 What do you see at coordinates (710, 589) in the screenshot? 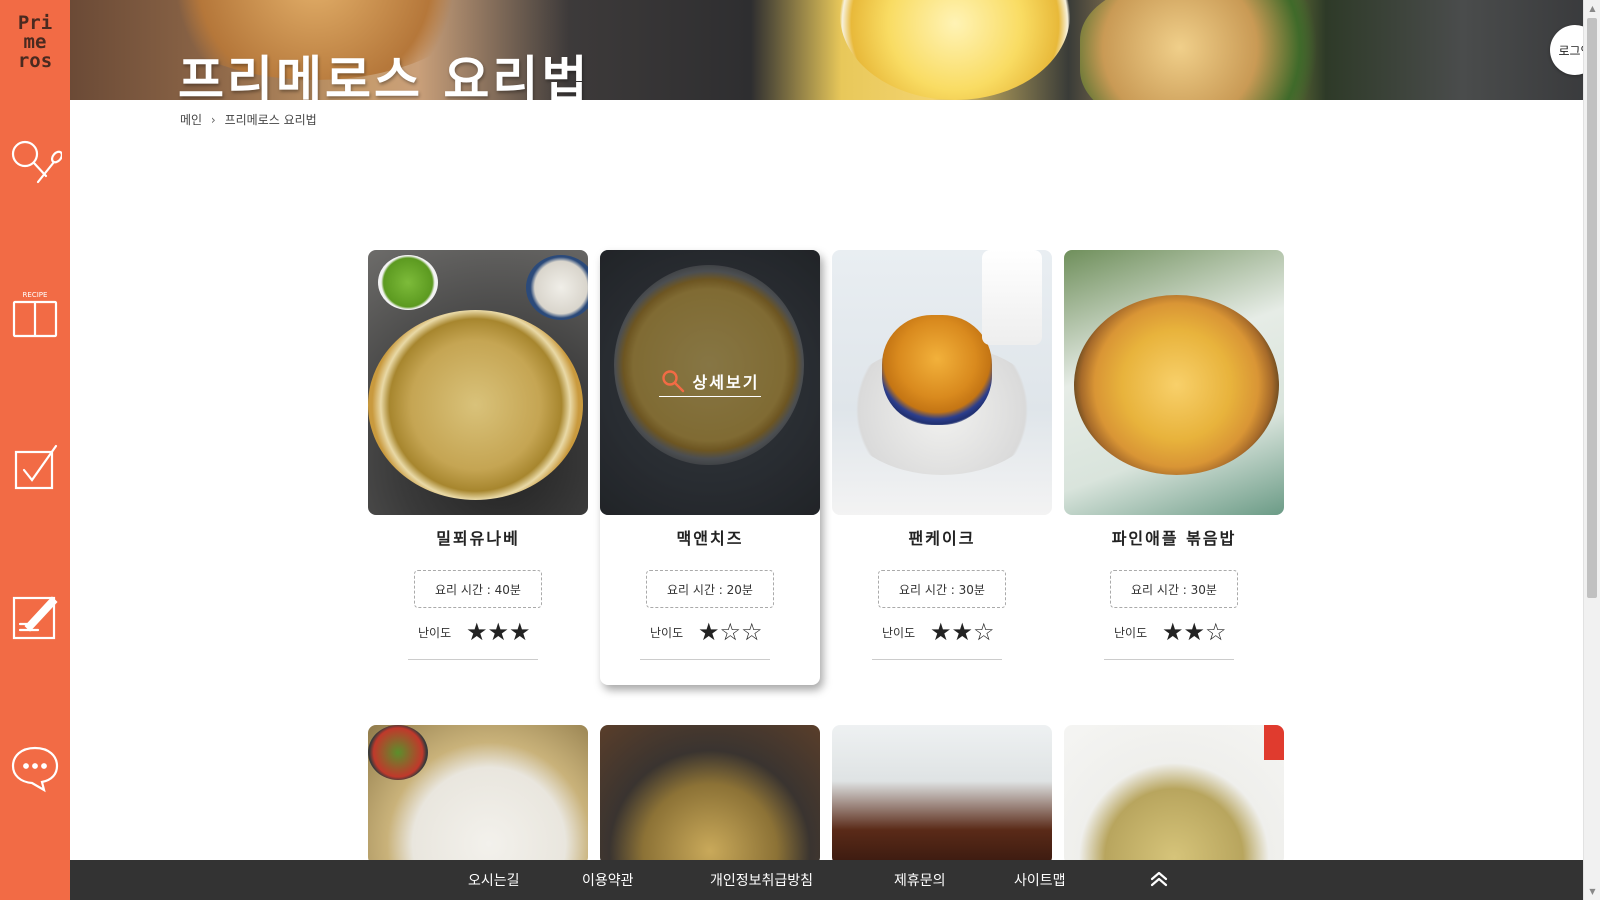
I see `cook-time: 요리 시간 : 20분` at bounding box center [710, 589].